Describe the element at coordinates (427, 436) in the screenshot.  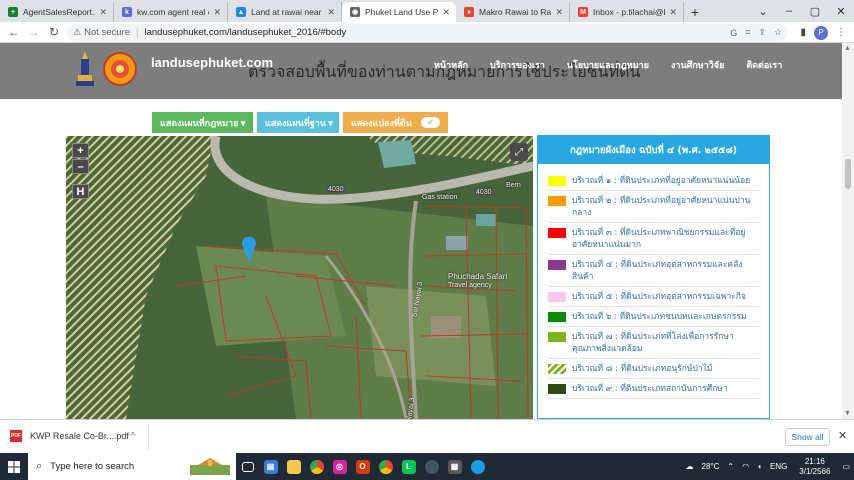
I see `download-bar: PDF KWP Resale Co-Br....pdf ^ Show all ✕` at that location.